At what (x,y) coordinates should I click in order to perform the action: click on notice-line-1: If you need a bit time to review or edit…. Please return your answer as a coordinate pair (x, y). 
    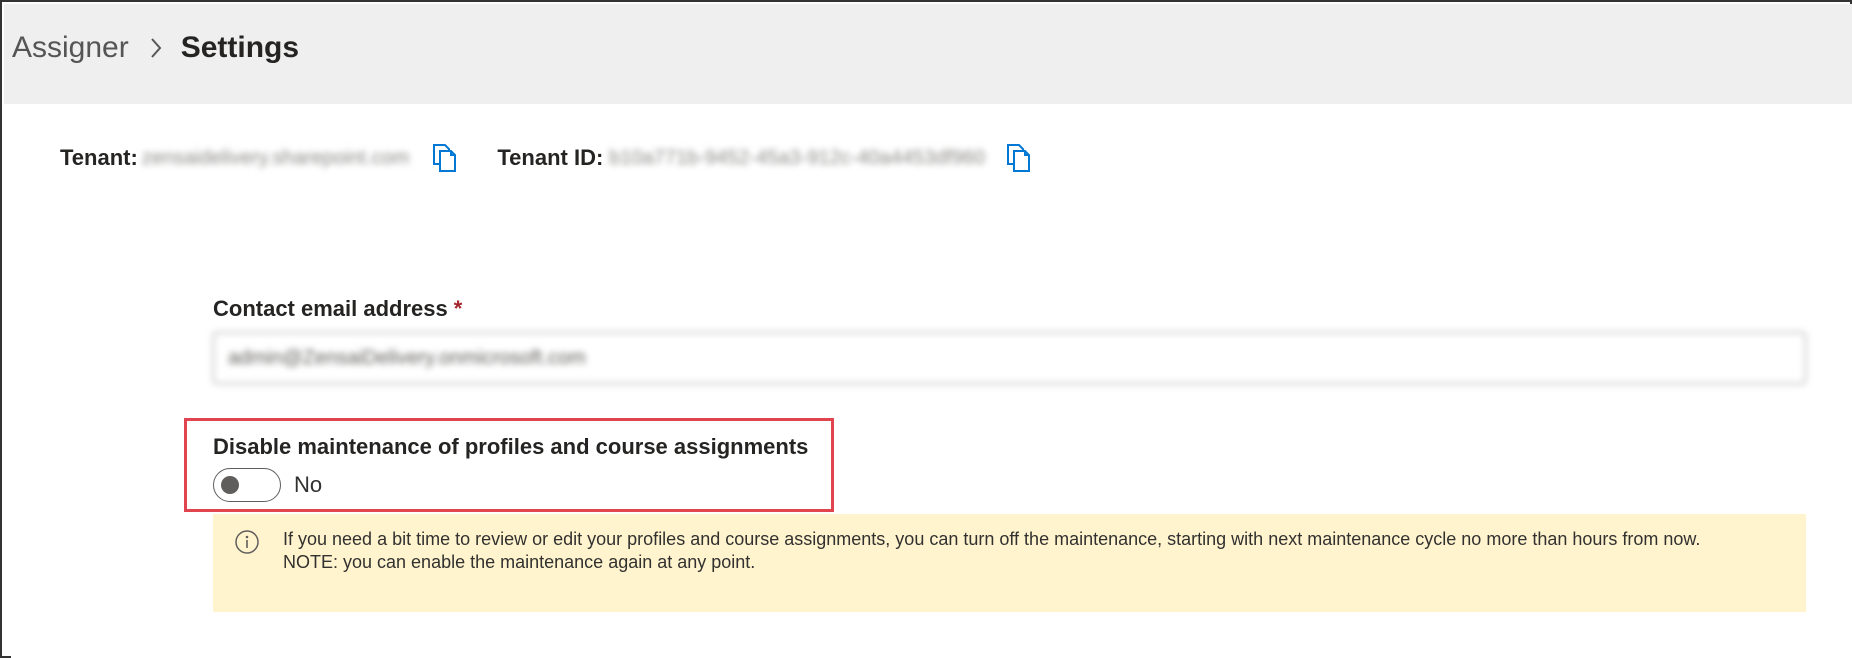
    Looking at the image, I should click on (992, 539).